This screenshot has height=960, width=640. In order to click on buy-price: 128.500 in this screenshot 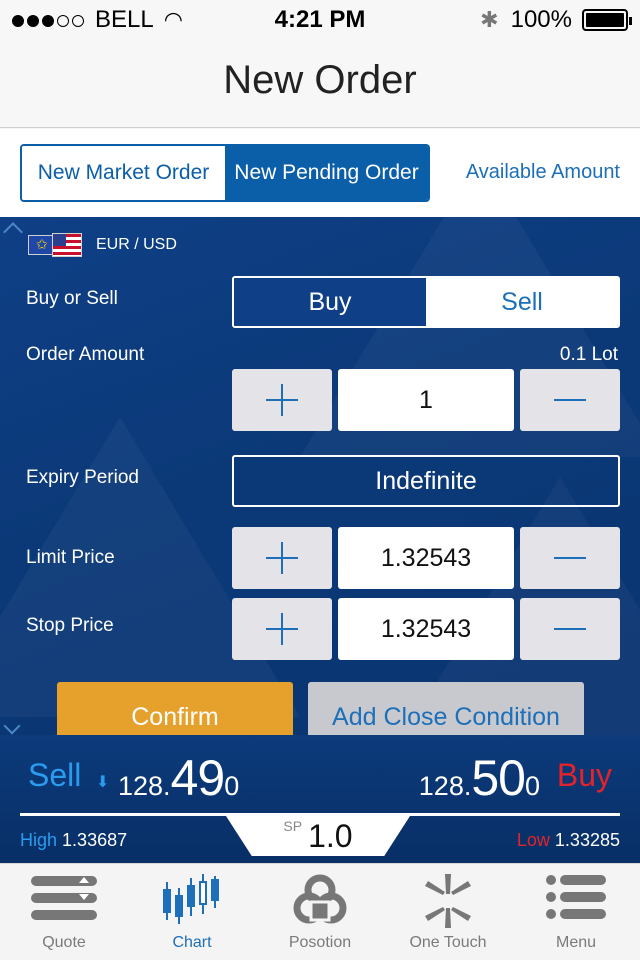, I will do `click(479, 778)`.